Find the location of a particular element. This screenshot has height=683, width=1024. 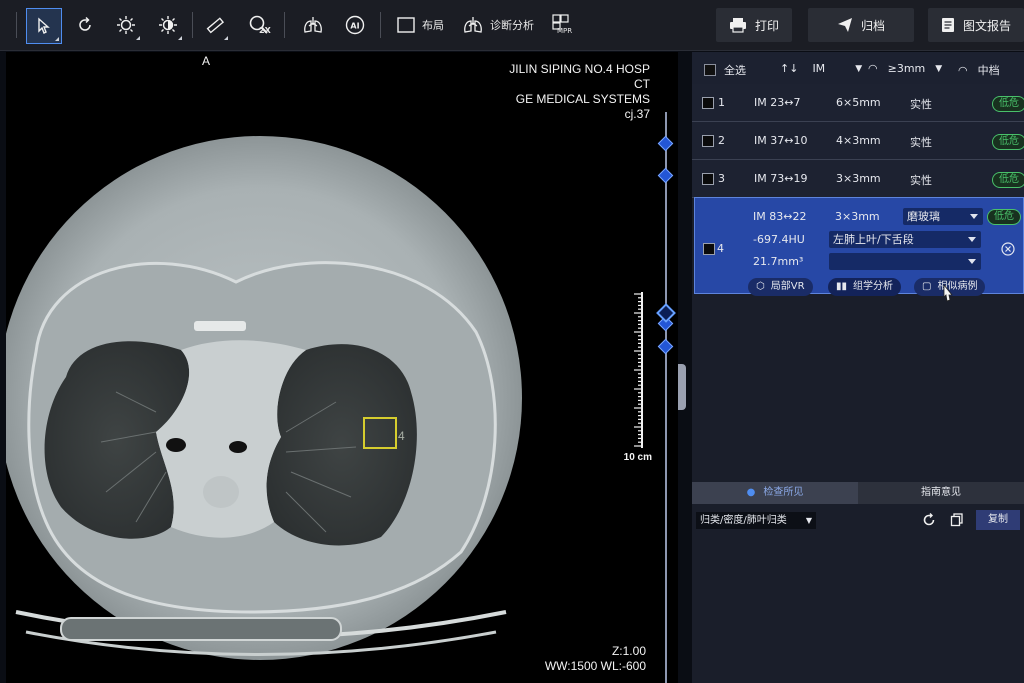

nodule-row: 3 IM 73↔19 3×3mm 实性 低危 is located at coordinates (858, 179).